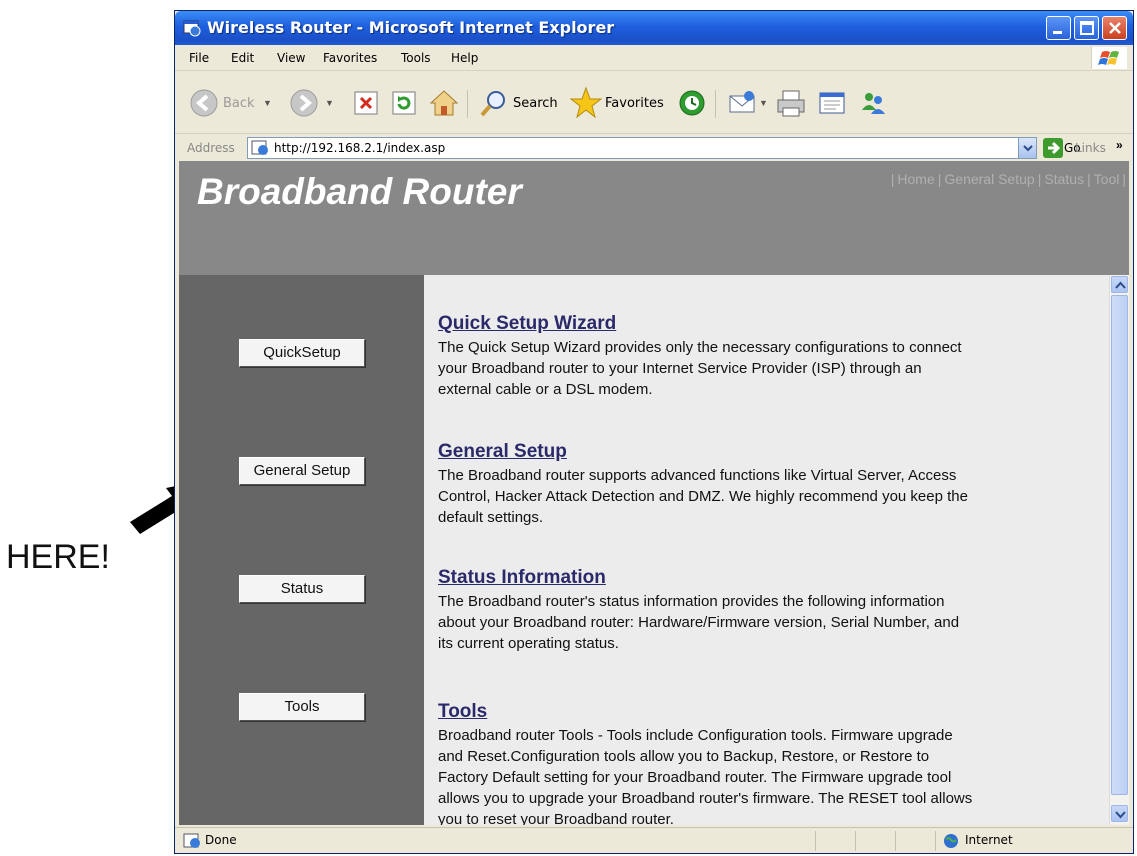 The height and width of the screenshot is (856, 1137). I want to click on status-information-link: Status Information, so click(522, 578).